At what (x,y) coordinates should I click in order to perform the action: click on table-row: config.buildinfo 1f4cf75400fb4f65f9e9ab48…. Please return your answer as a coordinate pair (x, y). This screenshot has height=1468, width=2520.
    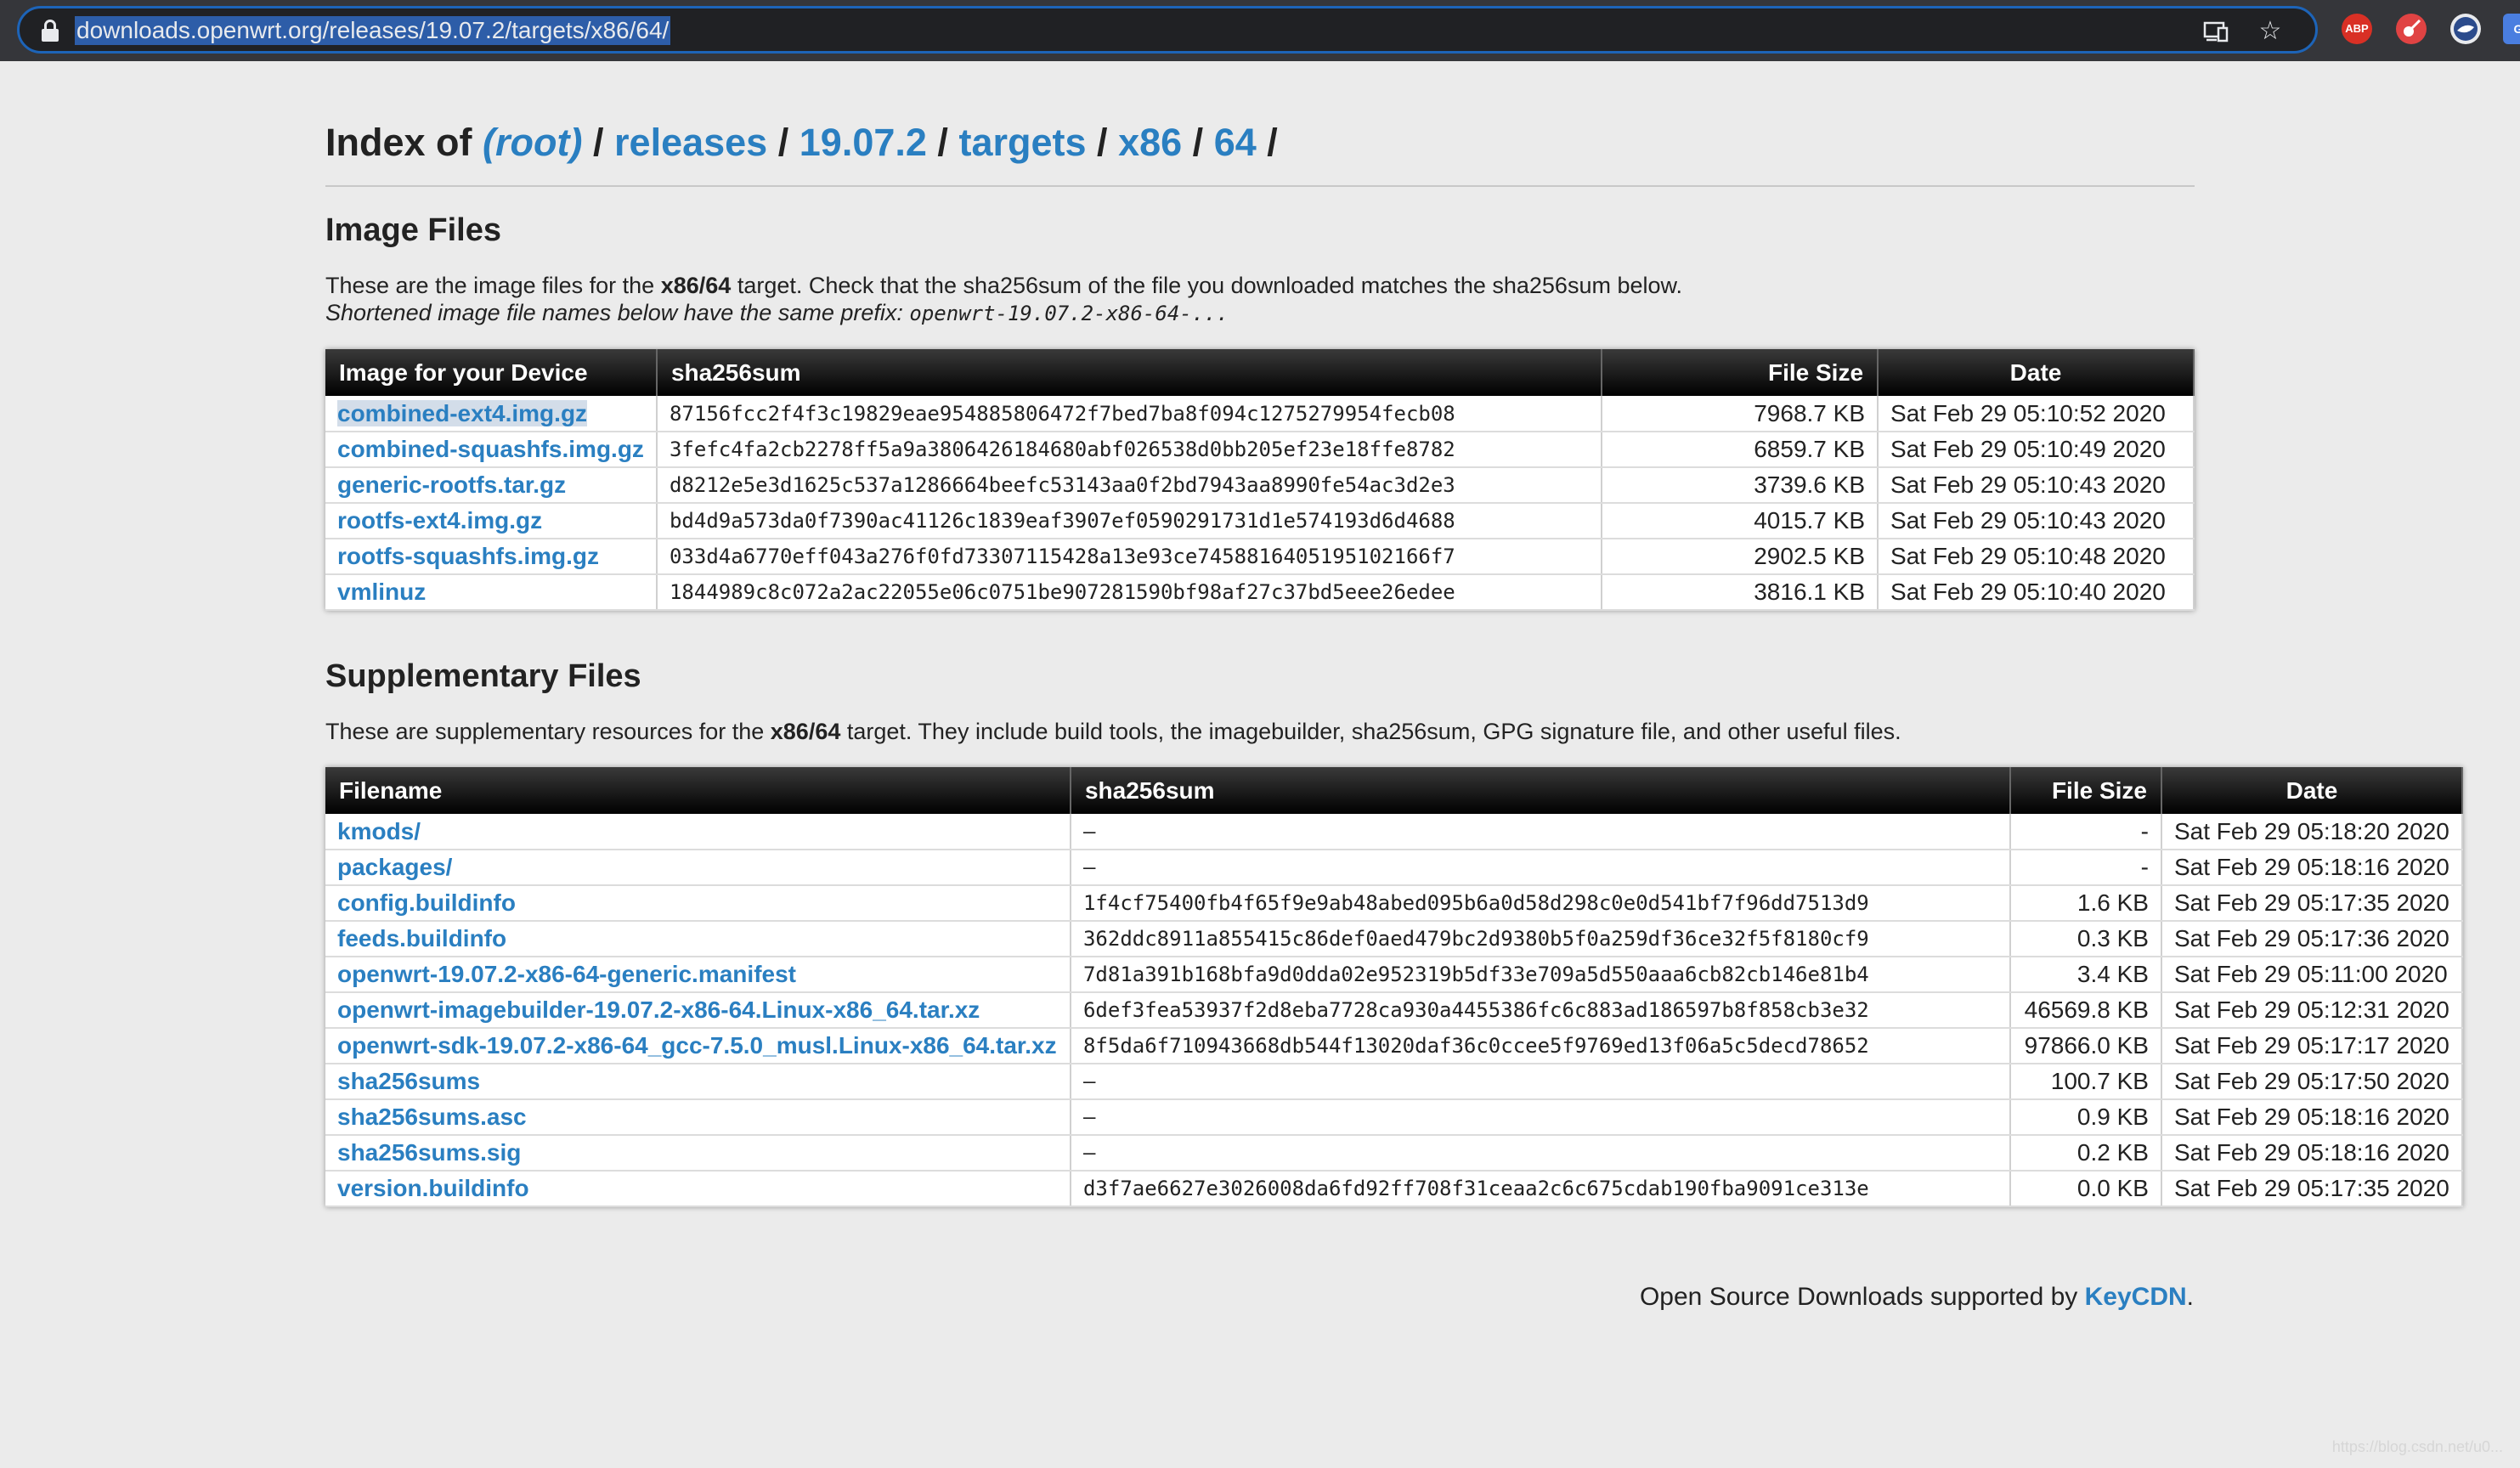
    Looking at the image, I should click on (1395, 904).